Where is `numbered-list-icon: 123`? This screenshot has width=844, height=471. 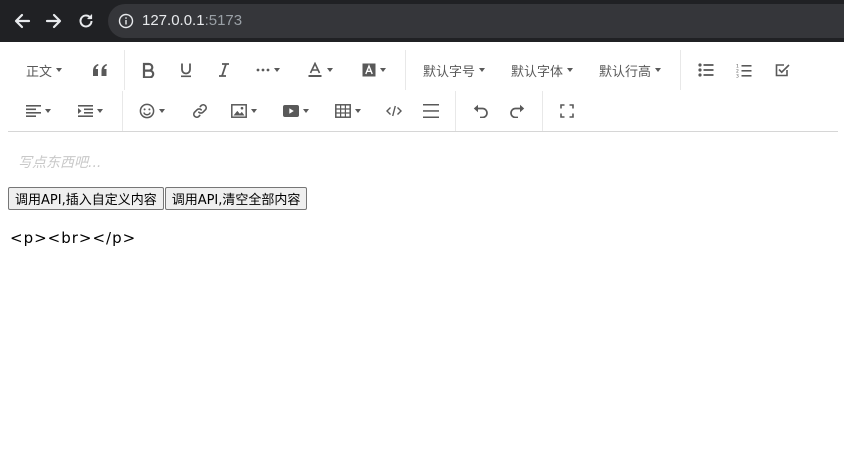 numbered-list-icon: 123 is located at coordinates (744, 70).